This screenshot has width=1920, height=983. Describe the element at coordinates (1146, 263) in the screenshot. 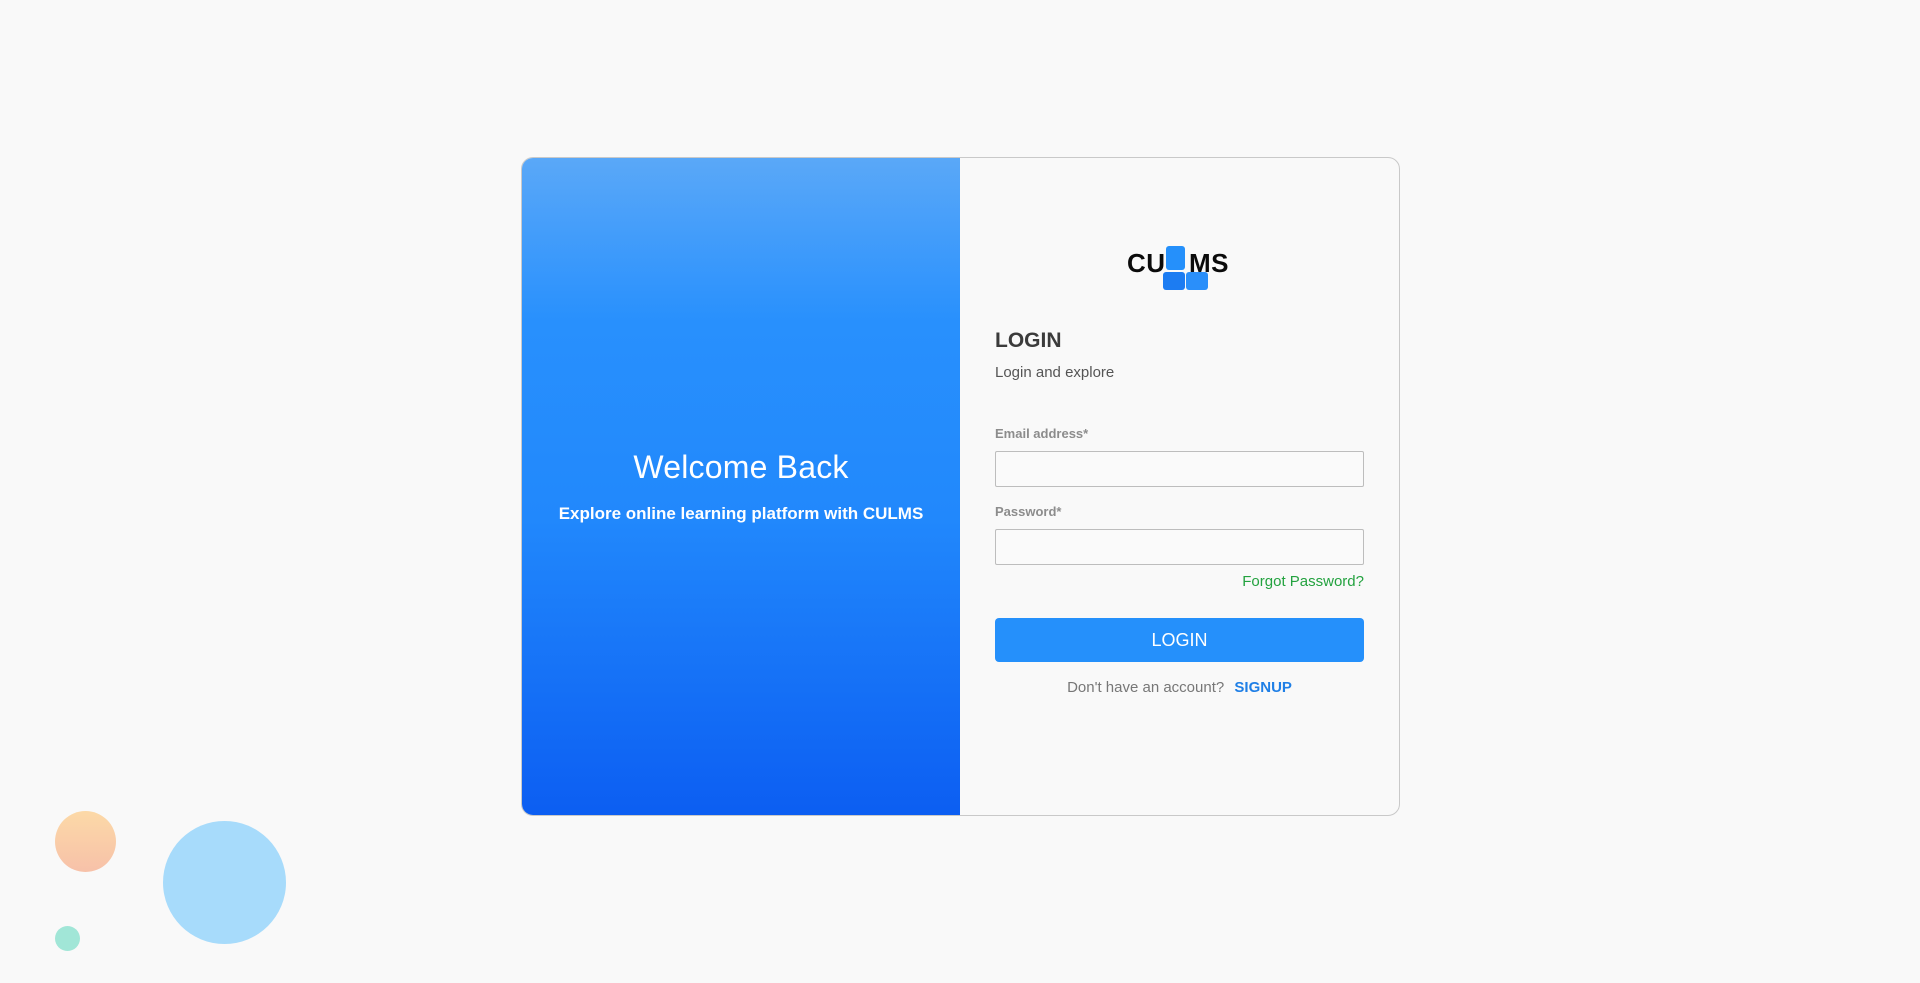

I see `logo-text-left: CU` at that location.